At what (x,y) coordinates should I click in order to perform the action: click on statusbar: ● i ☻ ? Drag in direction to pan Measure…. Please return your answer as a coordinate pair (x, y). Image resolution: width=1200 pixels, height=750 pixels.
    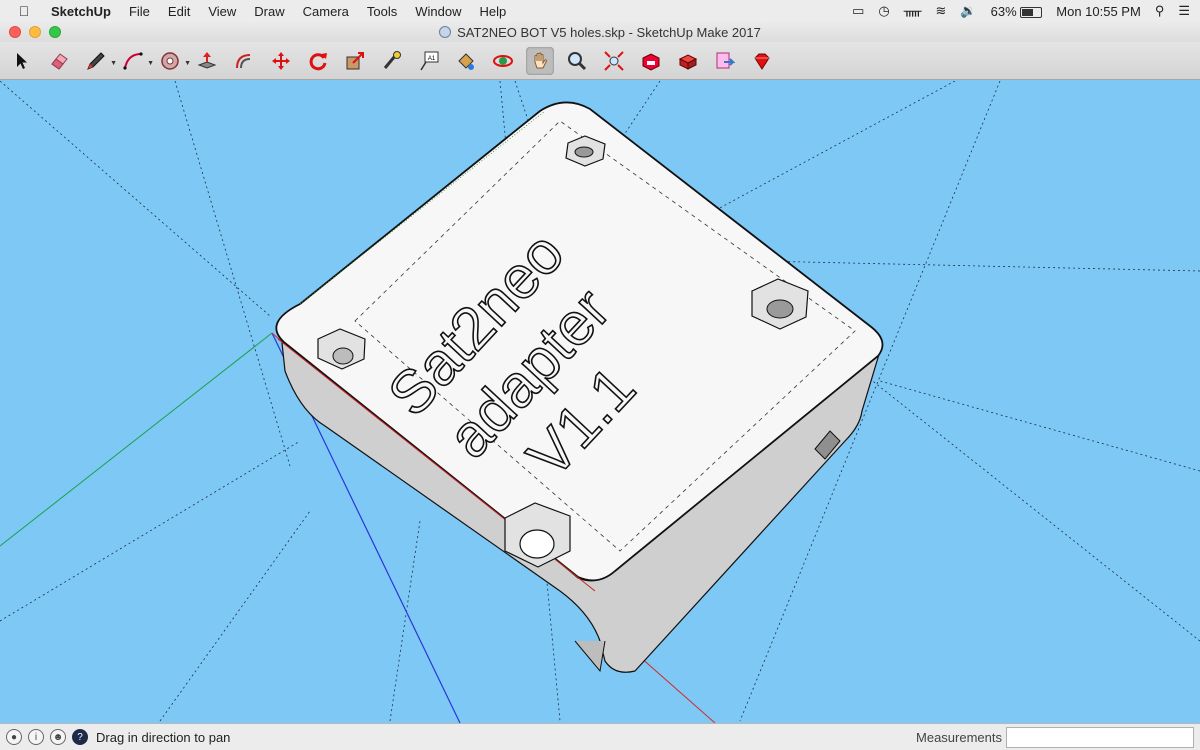
    Looking at the image, I should click on (600, 736).